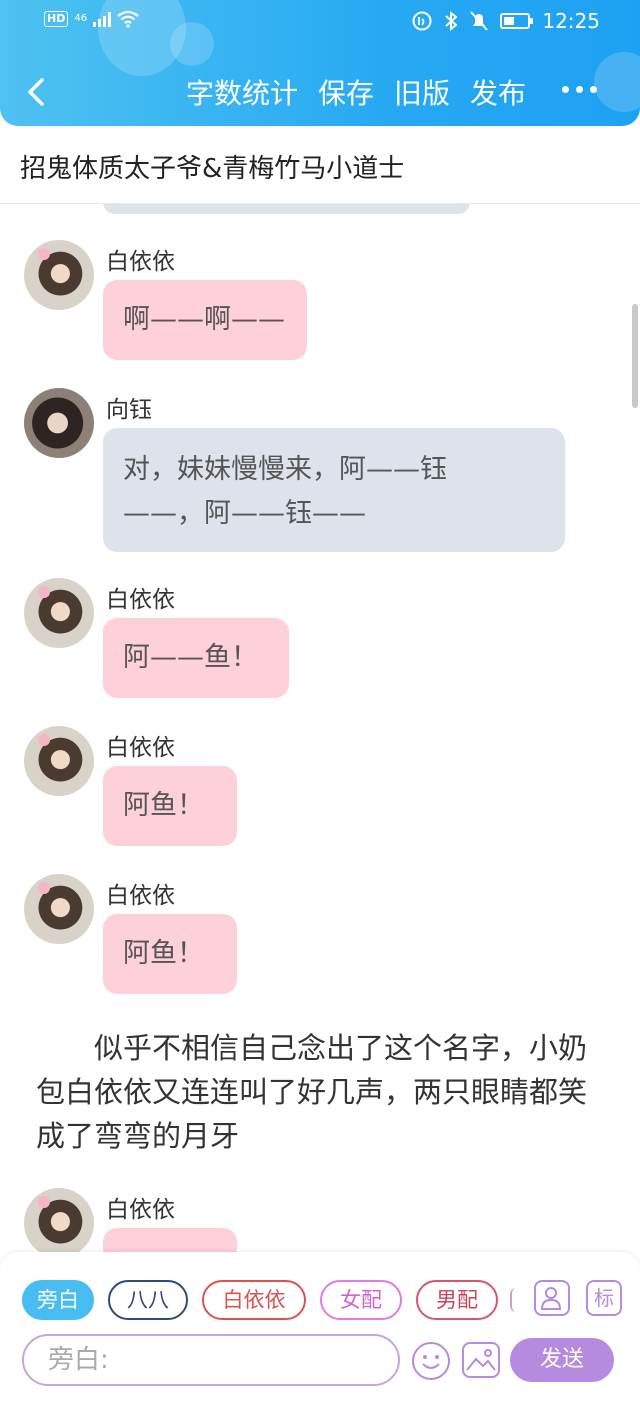 This screenshot has width=640, height=1422. I want to click on back-button, so click(37, 92).